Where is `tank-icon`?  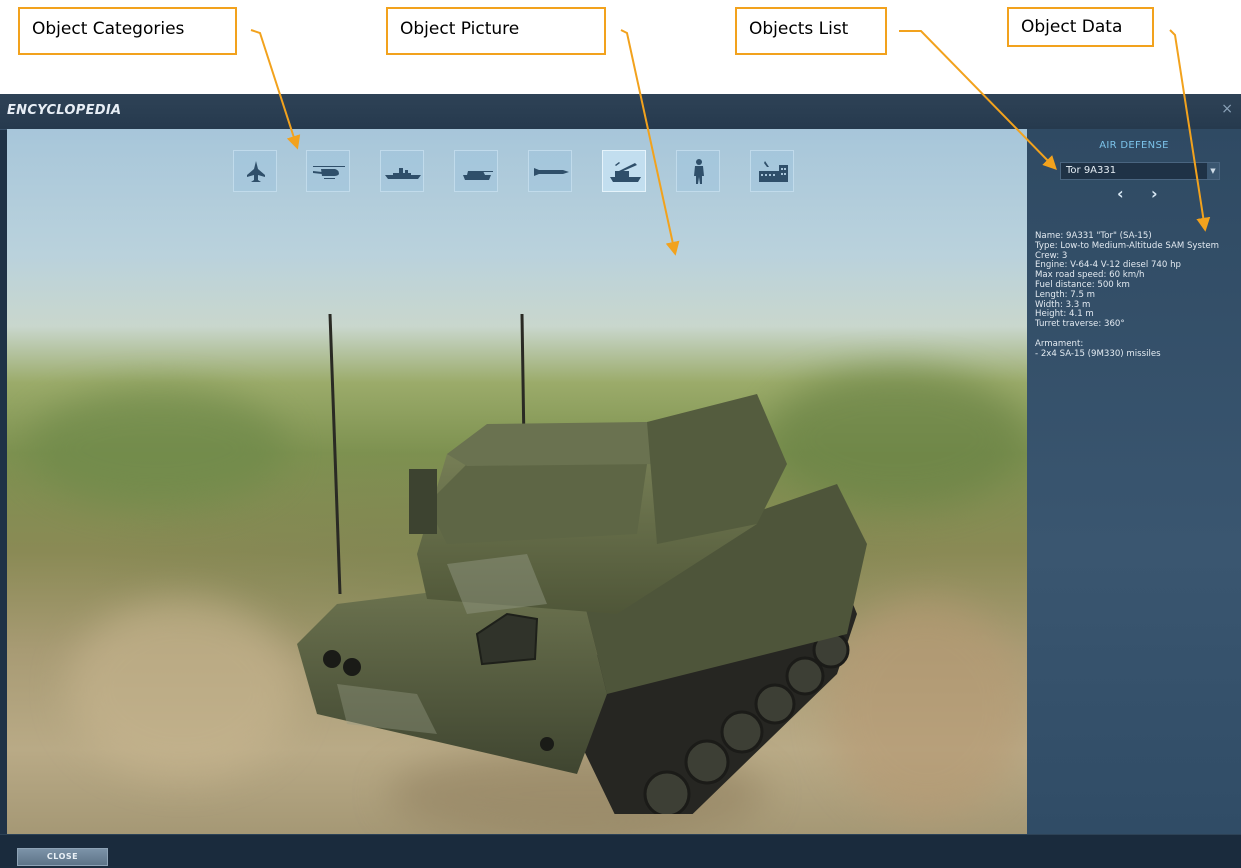
tank-icon is located at coordinates (478, 175).